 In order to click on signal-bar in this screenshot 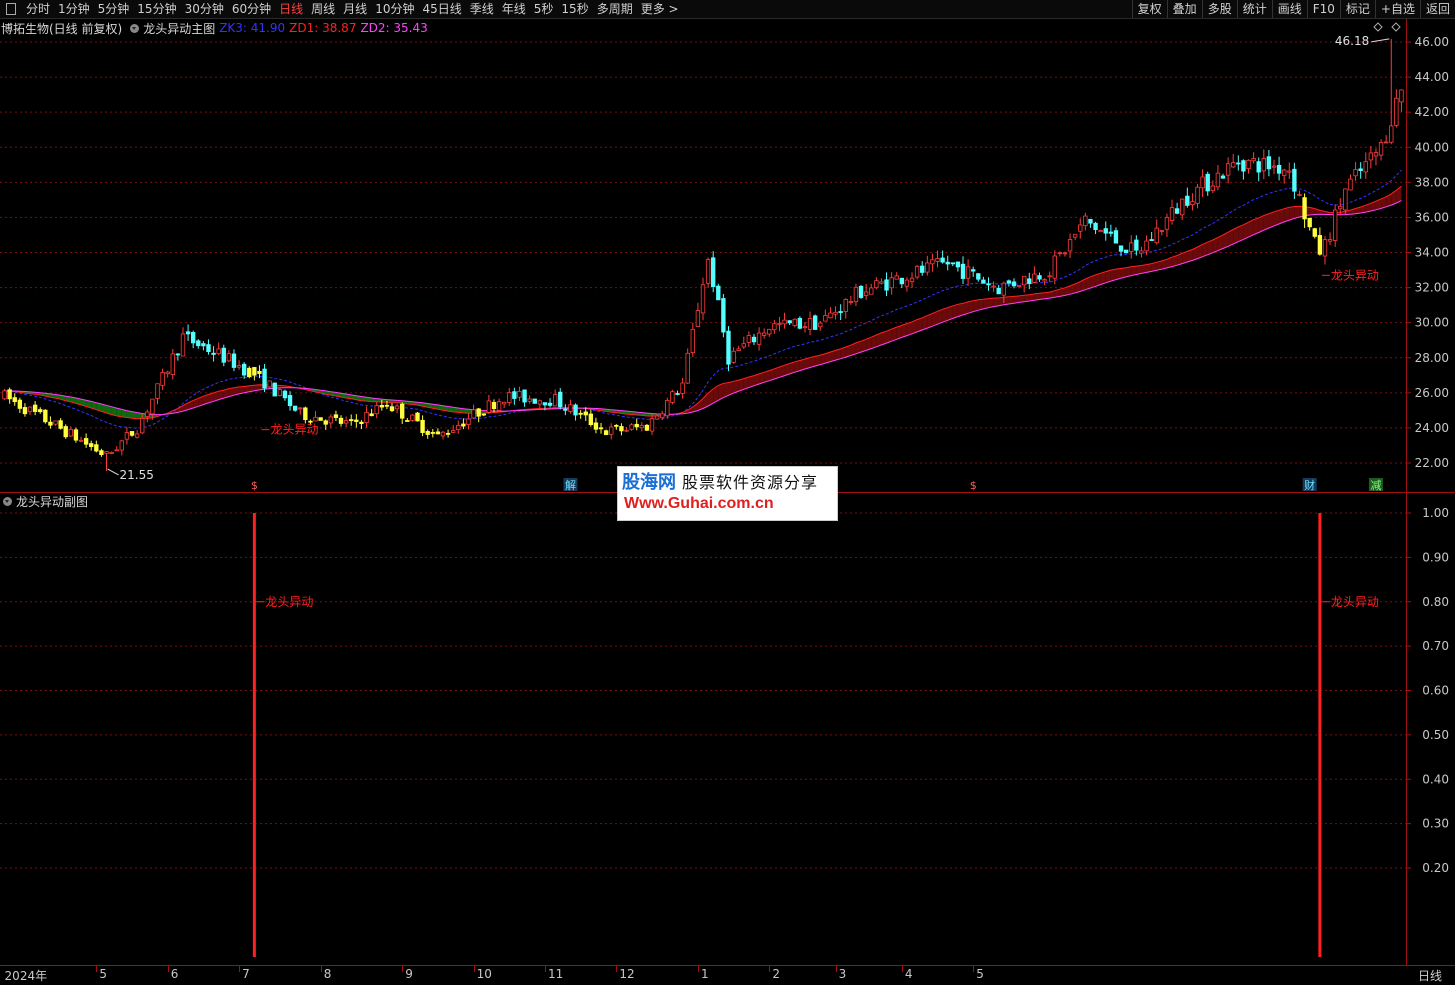, I will do `click(1319, 735)`.